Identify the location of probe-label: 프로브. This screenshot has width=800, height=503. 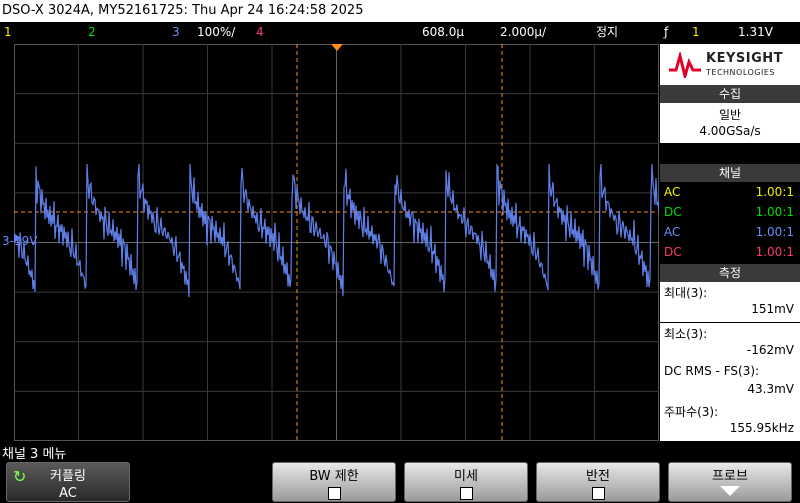
(730, 476).